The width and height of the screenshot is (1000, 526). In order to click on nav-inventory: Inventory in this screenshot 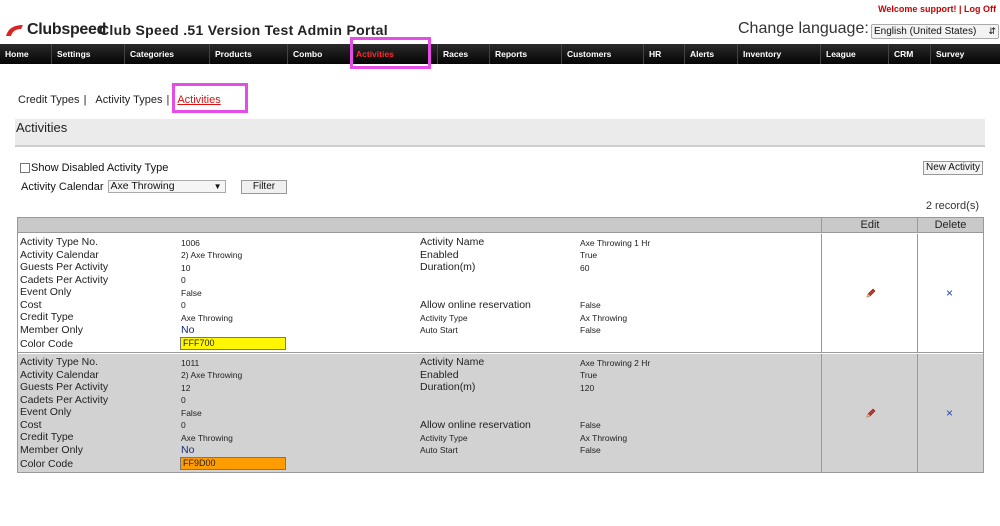, I will do `click(779, 54)`.